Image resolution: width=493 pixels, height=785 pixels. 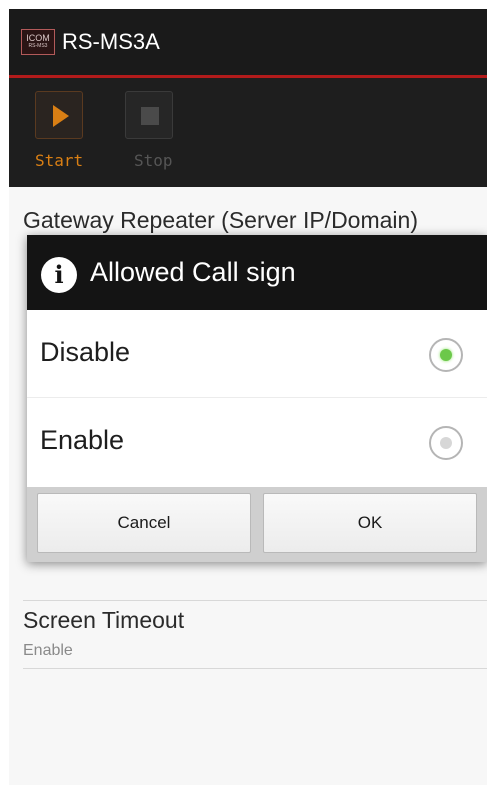 I want to click on radio-disable, so click(x=446, y=355).